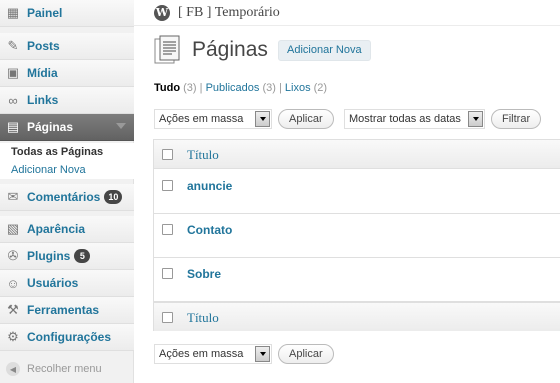 The height and width of the screenshot is (383, 560). What do you see at coordinates (13, 72) in the screenshot?
I see `media-icon: ▣` at bounding box center [13, 72].